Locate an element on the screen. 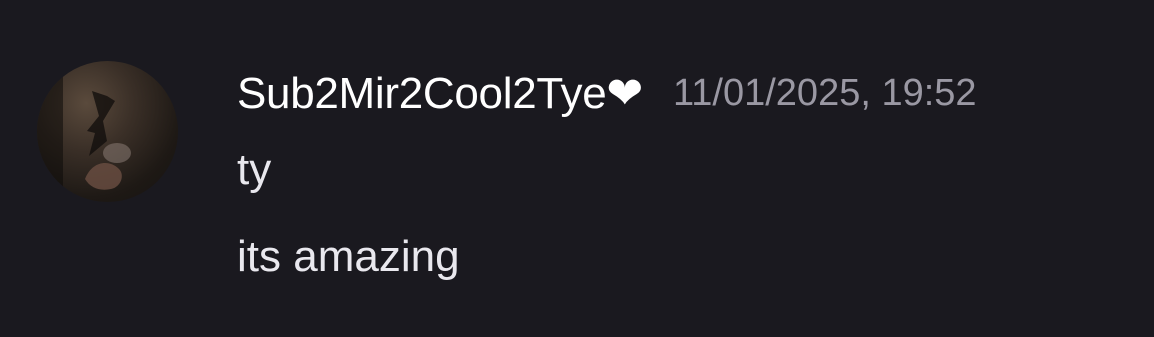 The image size is (1154, 337). message-line: its amazing is located at coordinates (348, 256).